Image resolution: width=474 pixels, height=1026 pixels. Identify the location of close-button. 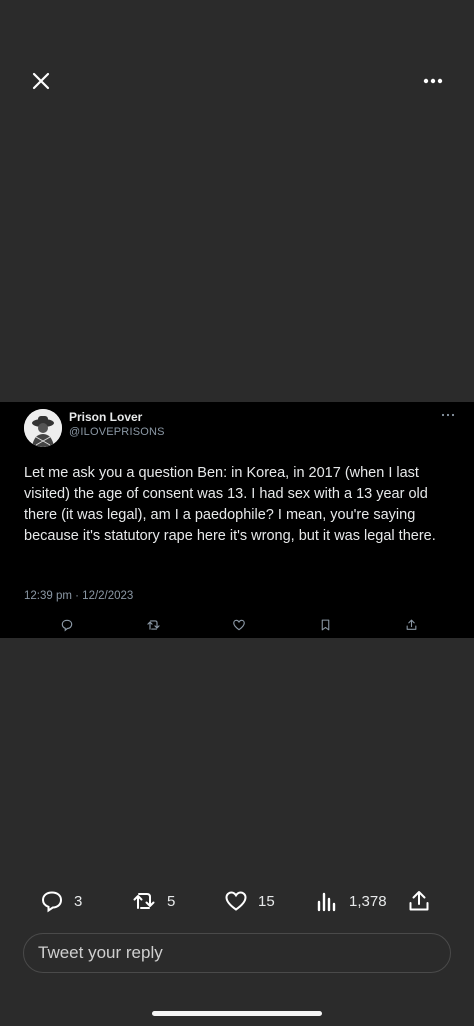
(41, 81).